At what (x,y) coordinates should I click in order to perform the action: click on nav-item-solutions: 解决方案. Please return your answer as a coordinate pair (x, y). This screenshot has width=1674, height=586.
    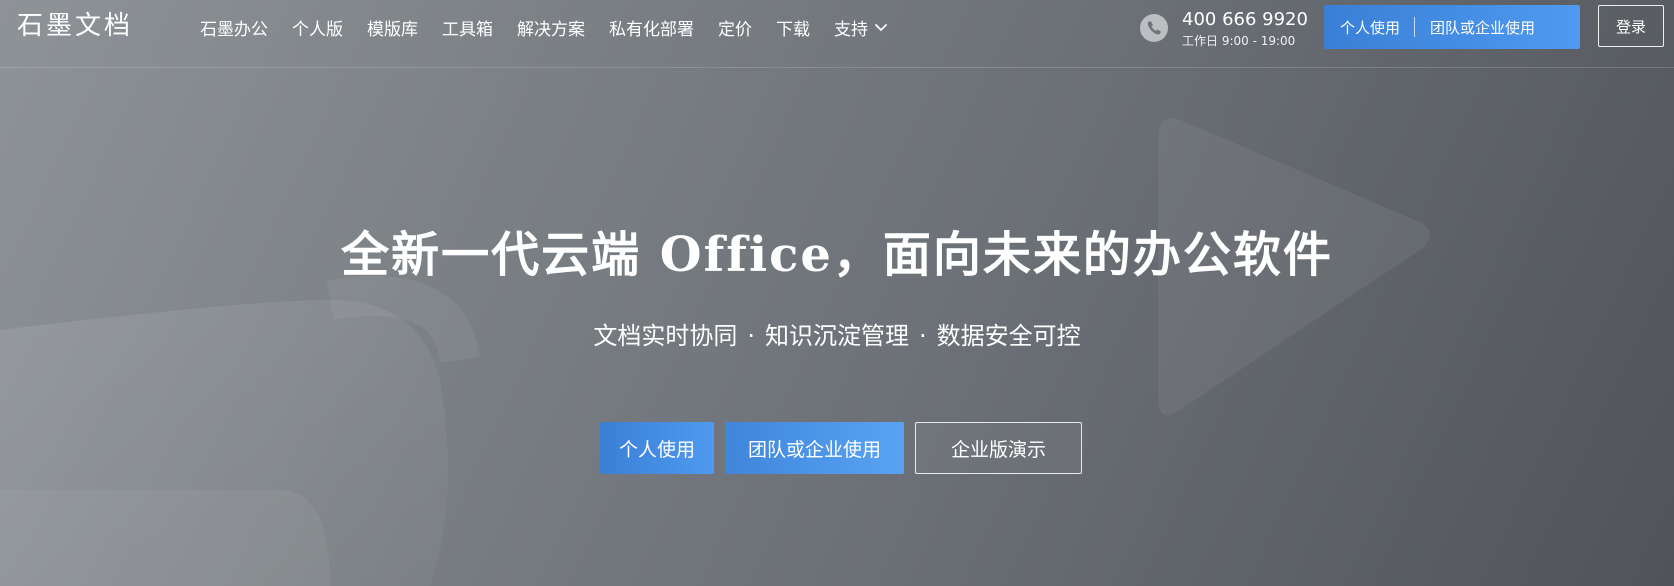
    Looking at the image, I should click on (551, 27).